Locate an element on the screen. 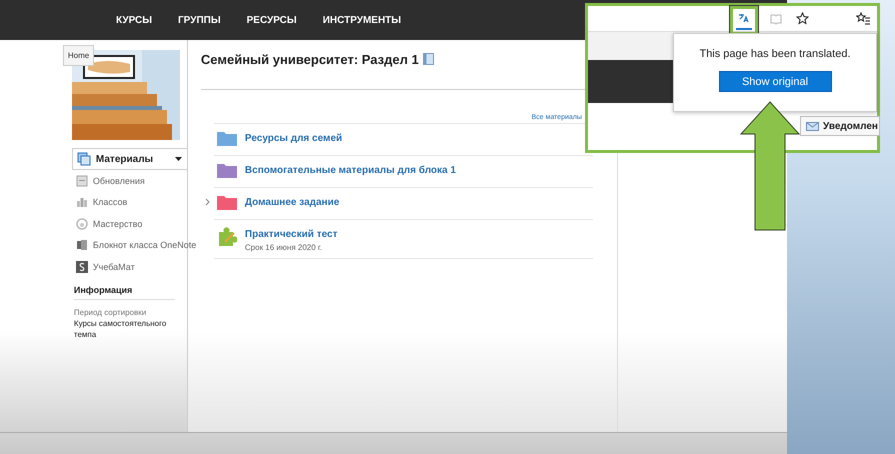  sidebar-item: Блокнот класса OneNote is located at coordinates (144, 245).